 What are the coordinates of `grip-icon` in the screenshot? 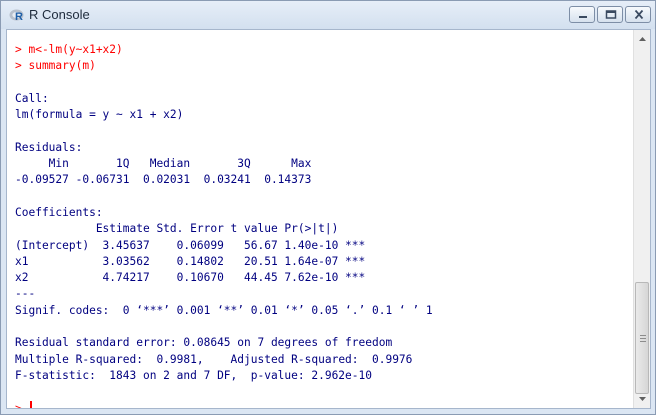 It's located at (643, 339).